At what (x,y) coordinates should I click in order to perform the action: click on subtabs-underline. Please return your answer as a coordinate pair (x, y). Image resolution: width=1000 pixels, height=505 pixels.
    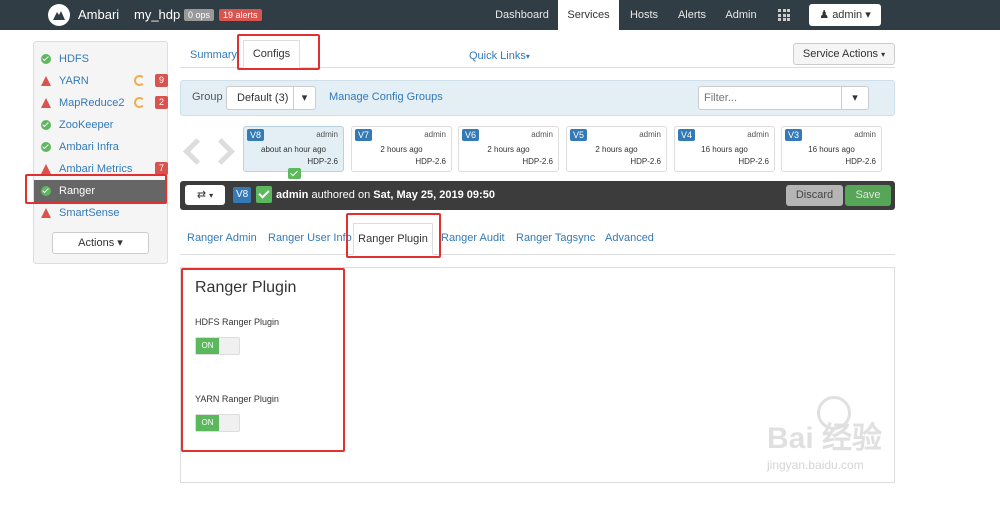
    Looking at the image, I should click on (537, 254).